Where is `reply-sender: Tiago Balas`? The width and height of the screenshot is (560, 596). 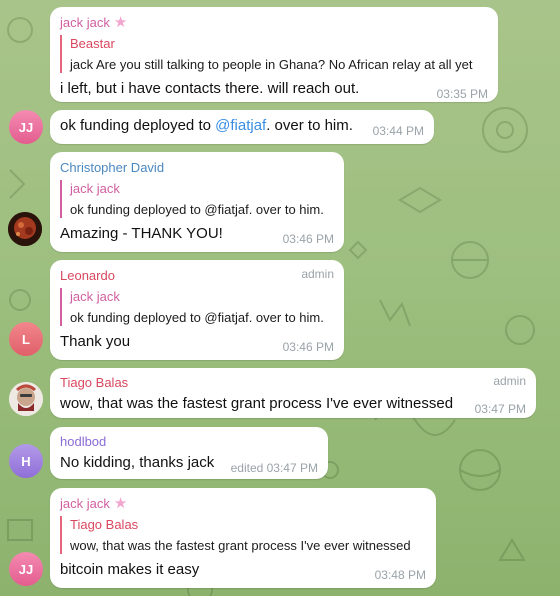
reply-sender: Tiago Balas is located at coordinates (104, 524).